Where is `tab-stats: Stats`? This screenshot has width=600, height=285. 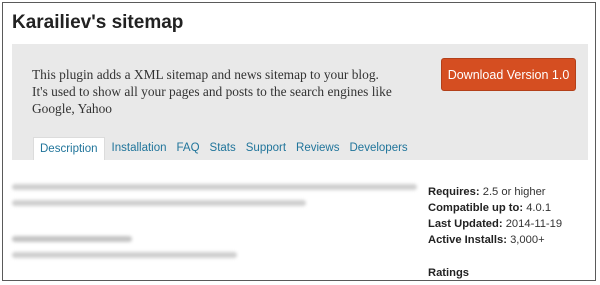 tab-stats: Stats is located at coordinates (223, 148).